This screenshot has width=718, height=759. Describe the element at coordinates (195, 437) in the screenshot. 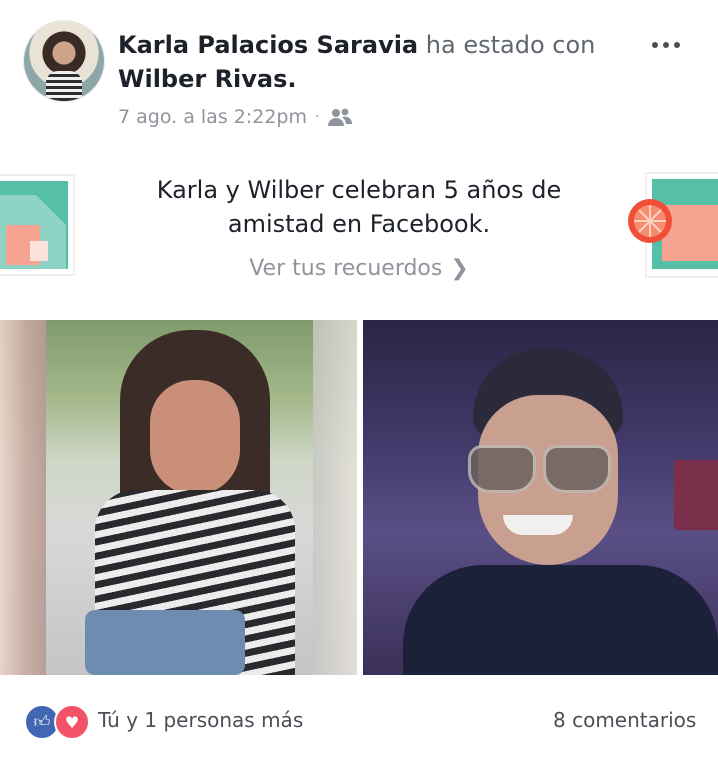

I see `photo-figure-face` at that location.